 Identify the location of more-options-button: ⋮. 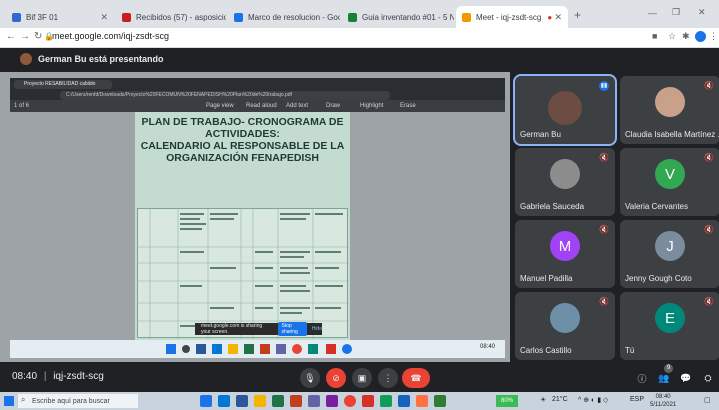
(388, 378).